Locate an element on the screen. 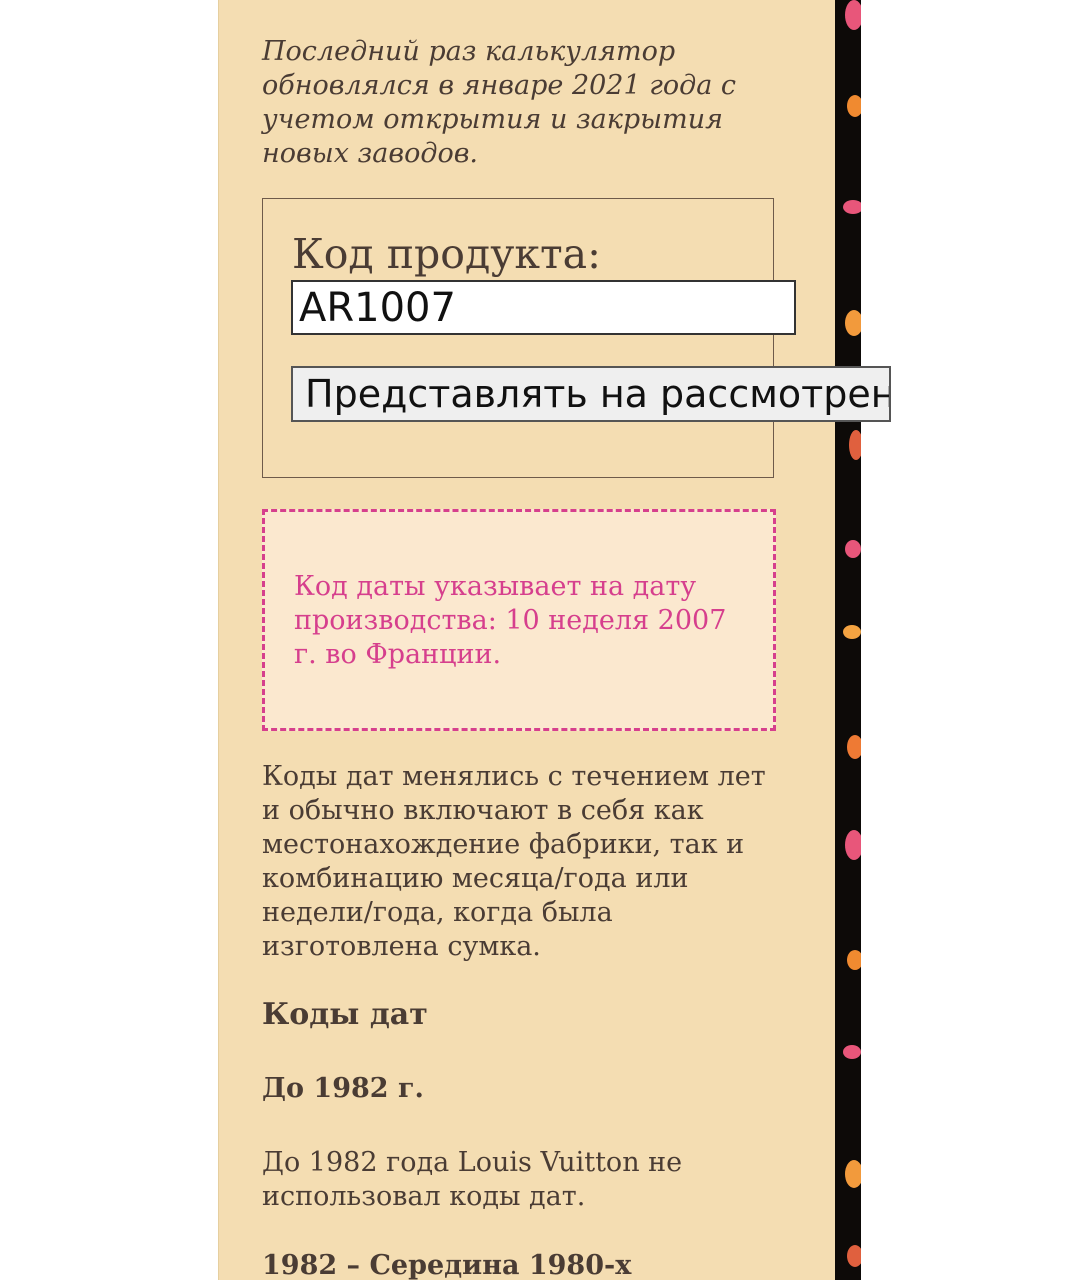 Image resolution: width=1080 pixels, height=1281 pixels. pre-1982-line: До 1982 года Louis Vuitton не is located at coordinates (472, 1162).